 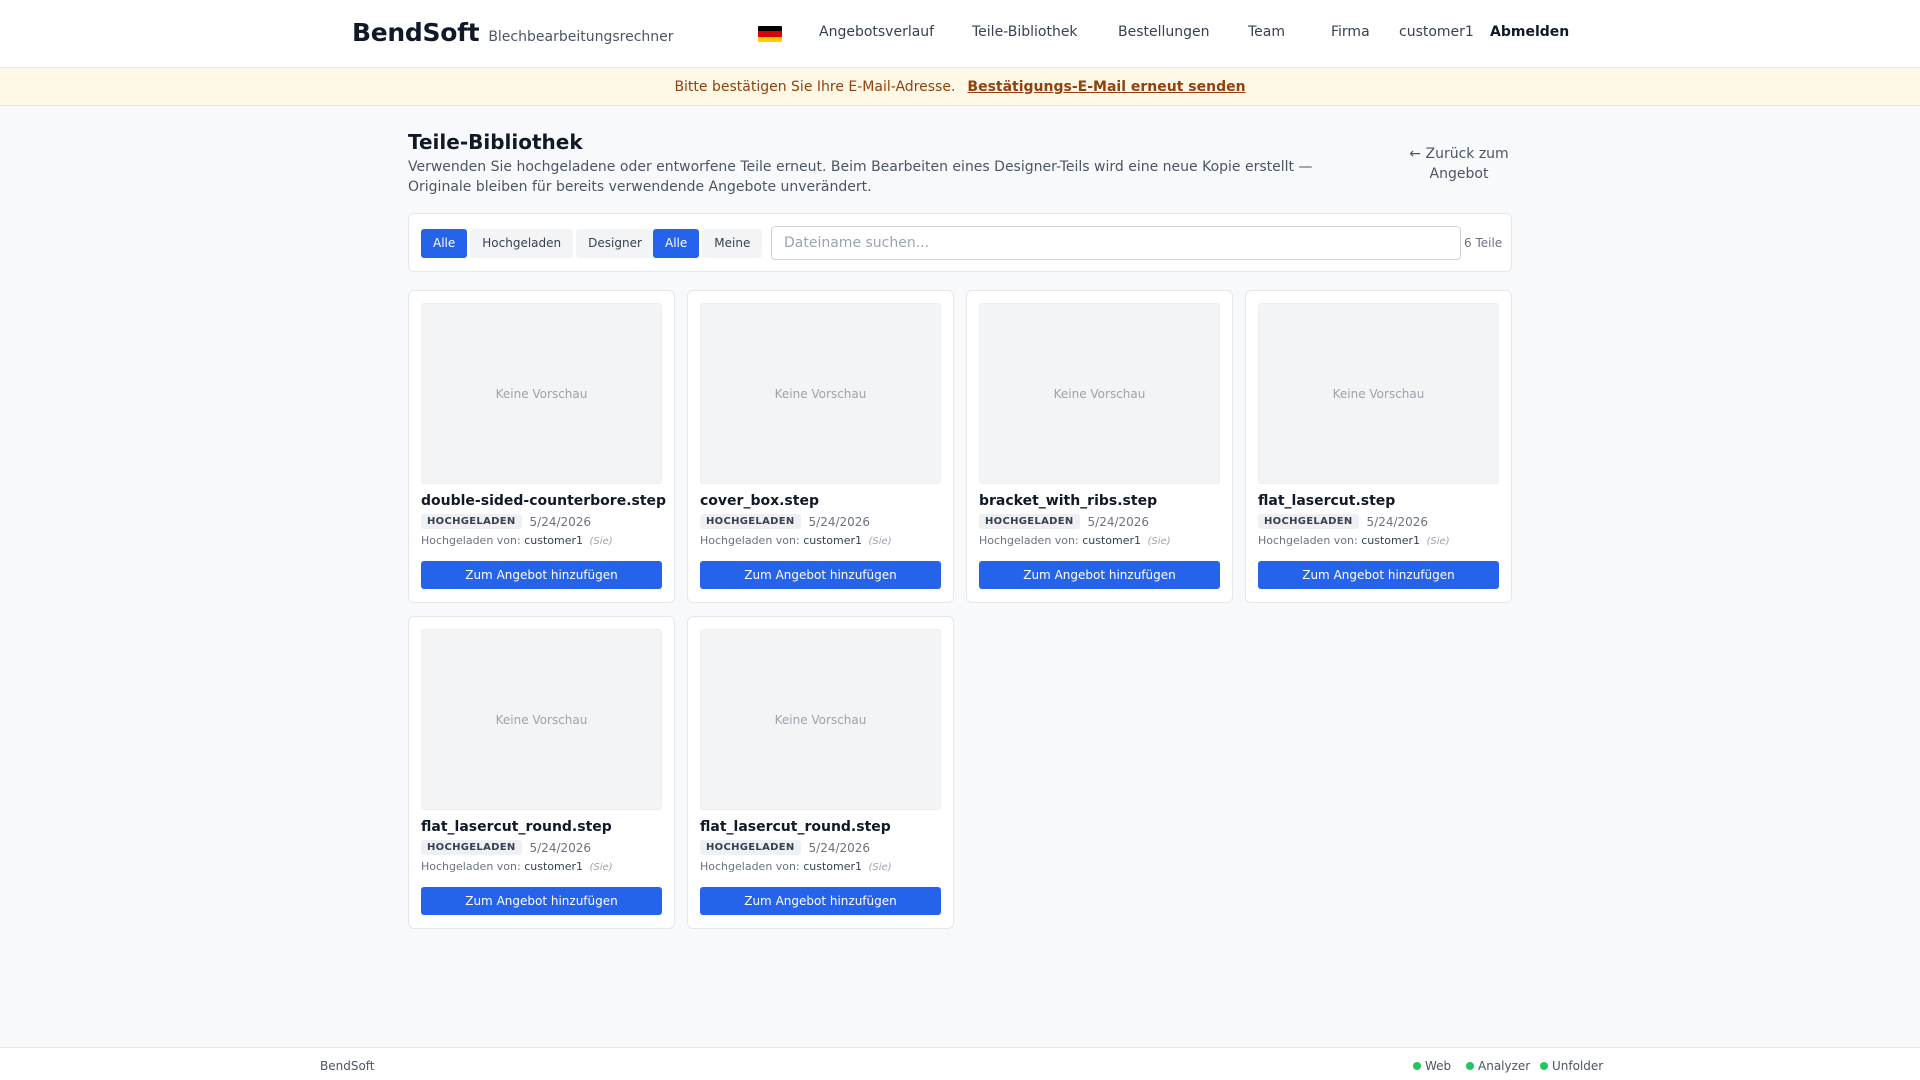 I want to click on filter-type-all: Alle, so click(x=444, y=243).